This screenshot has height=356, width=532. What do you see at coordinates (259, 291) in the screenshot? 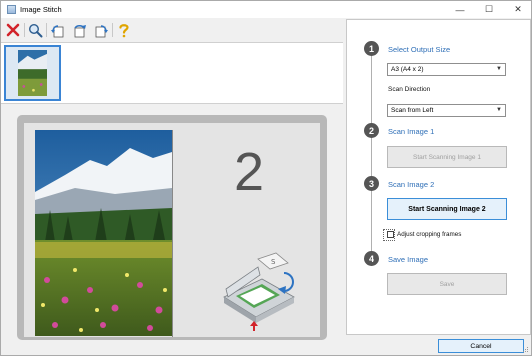
I see `scanner-icon: S` at bounding box center [259, 291].